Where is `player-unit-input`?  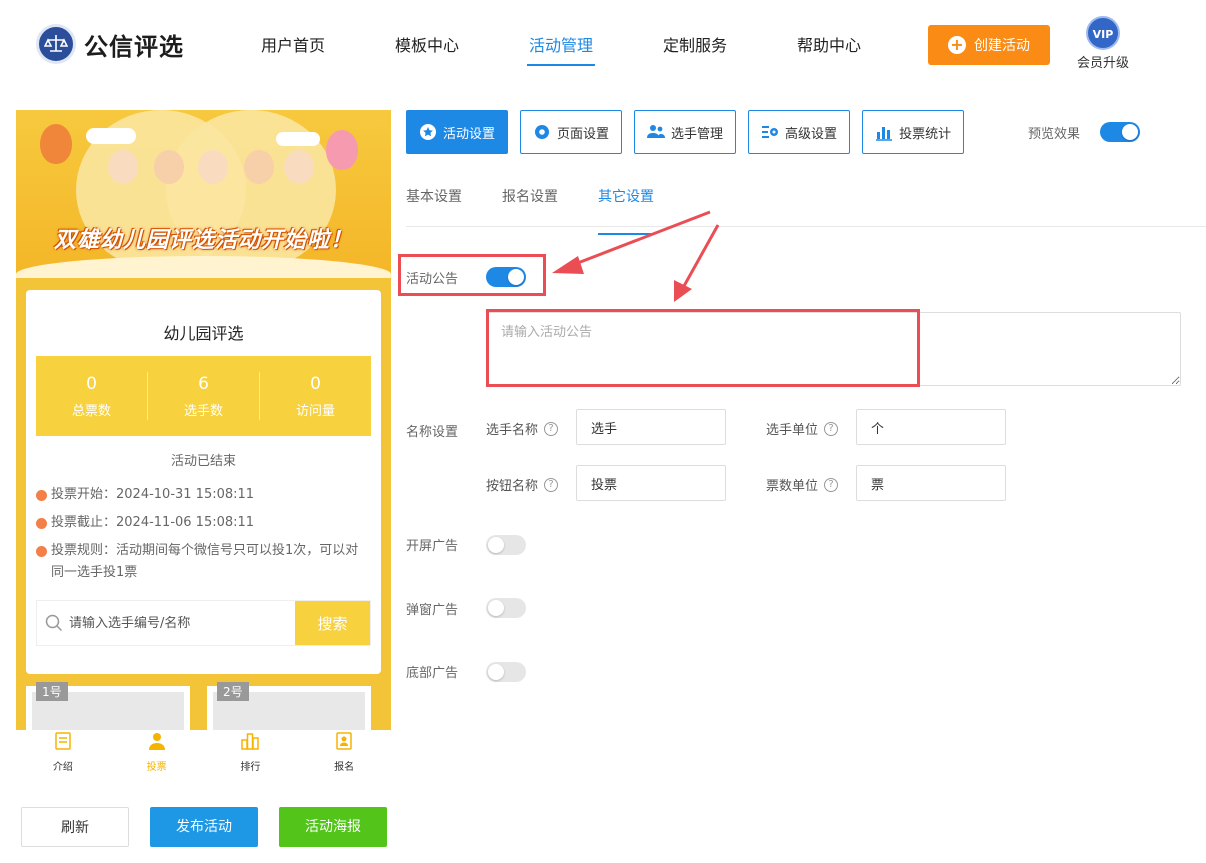 player-unit-input is located at coordinates (931, 427).